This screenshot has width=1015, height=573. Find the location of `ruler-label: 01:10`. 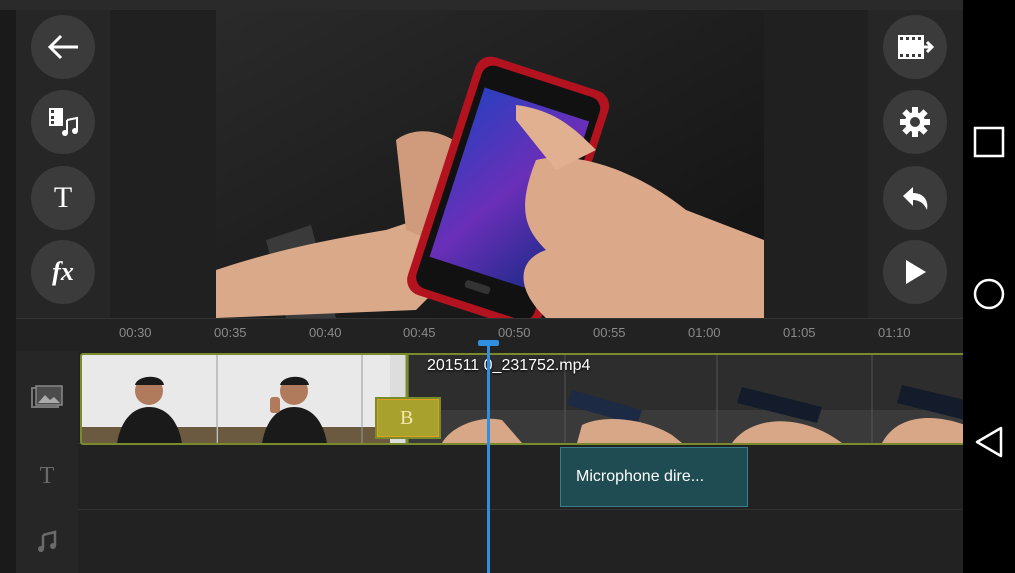

ruler-label: 01:10 is located at coordinates (894, 332).